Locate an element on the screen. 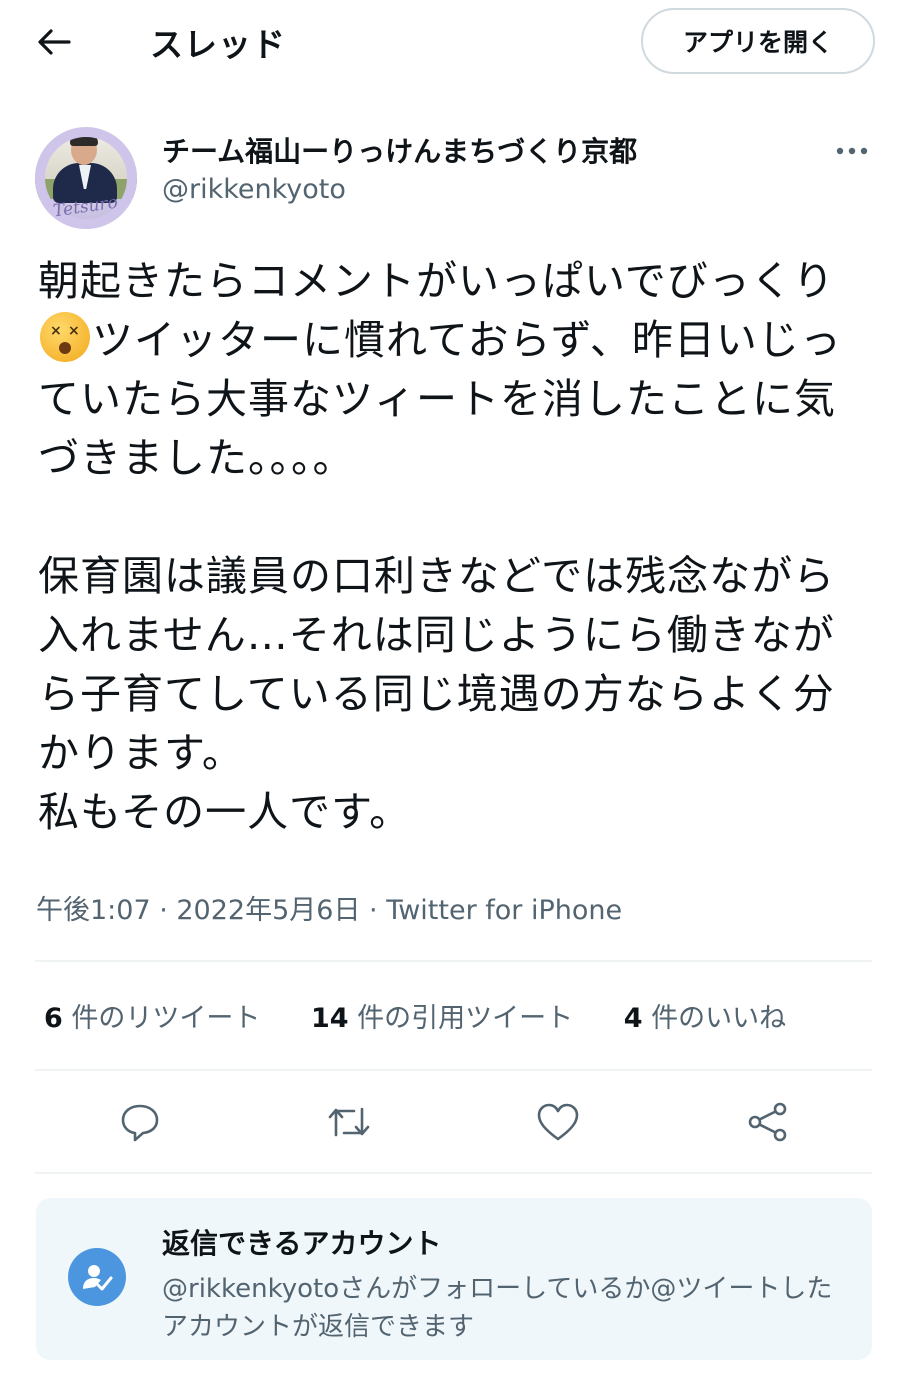 The height and width of the screenshot is (1395, 900). tweet-paragraph-3: 私もその一人です。 is located at coordinates (225, 812).